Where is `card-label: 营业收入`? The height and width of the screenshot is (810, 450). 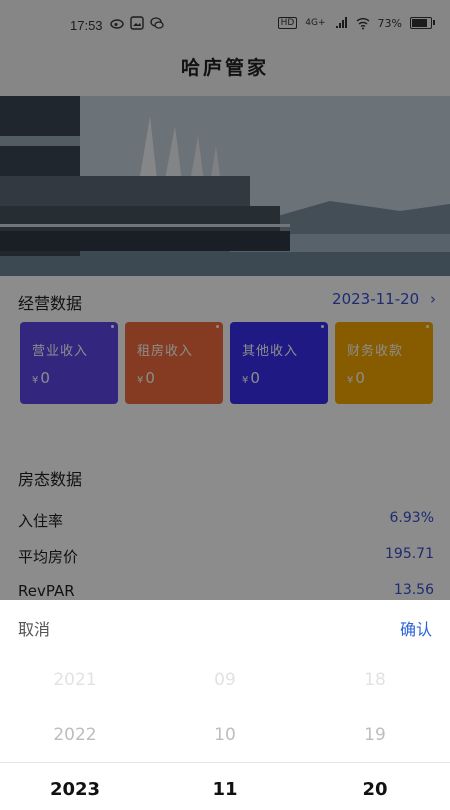
card-label: 营业收入 is located at coordinates (60, 351).